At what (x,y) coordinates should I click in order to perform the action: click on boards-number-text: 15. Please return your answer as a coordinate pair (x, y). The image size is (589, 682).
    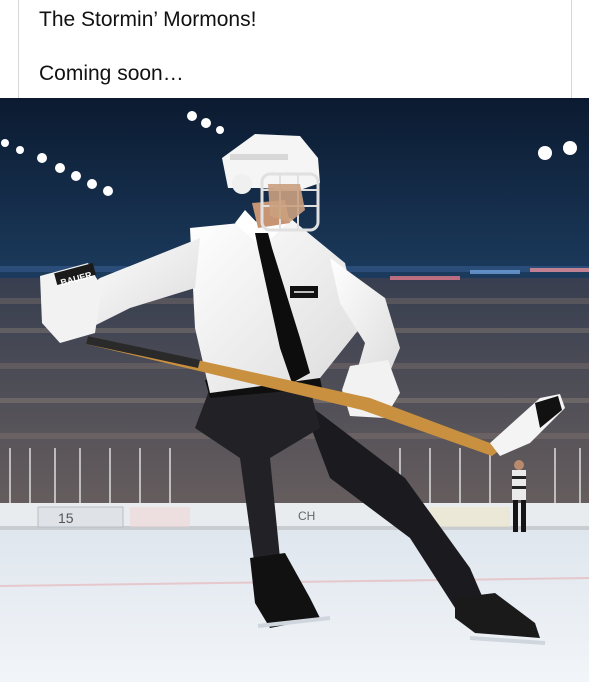
    Looking at the image, I should click on (66, 518).